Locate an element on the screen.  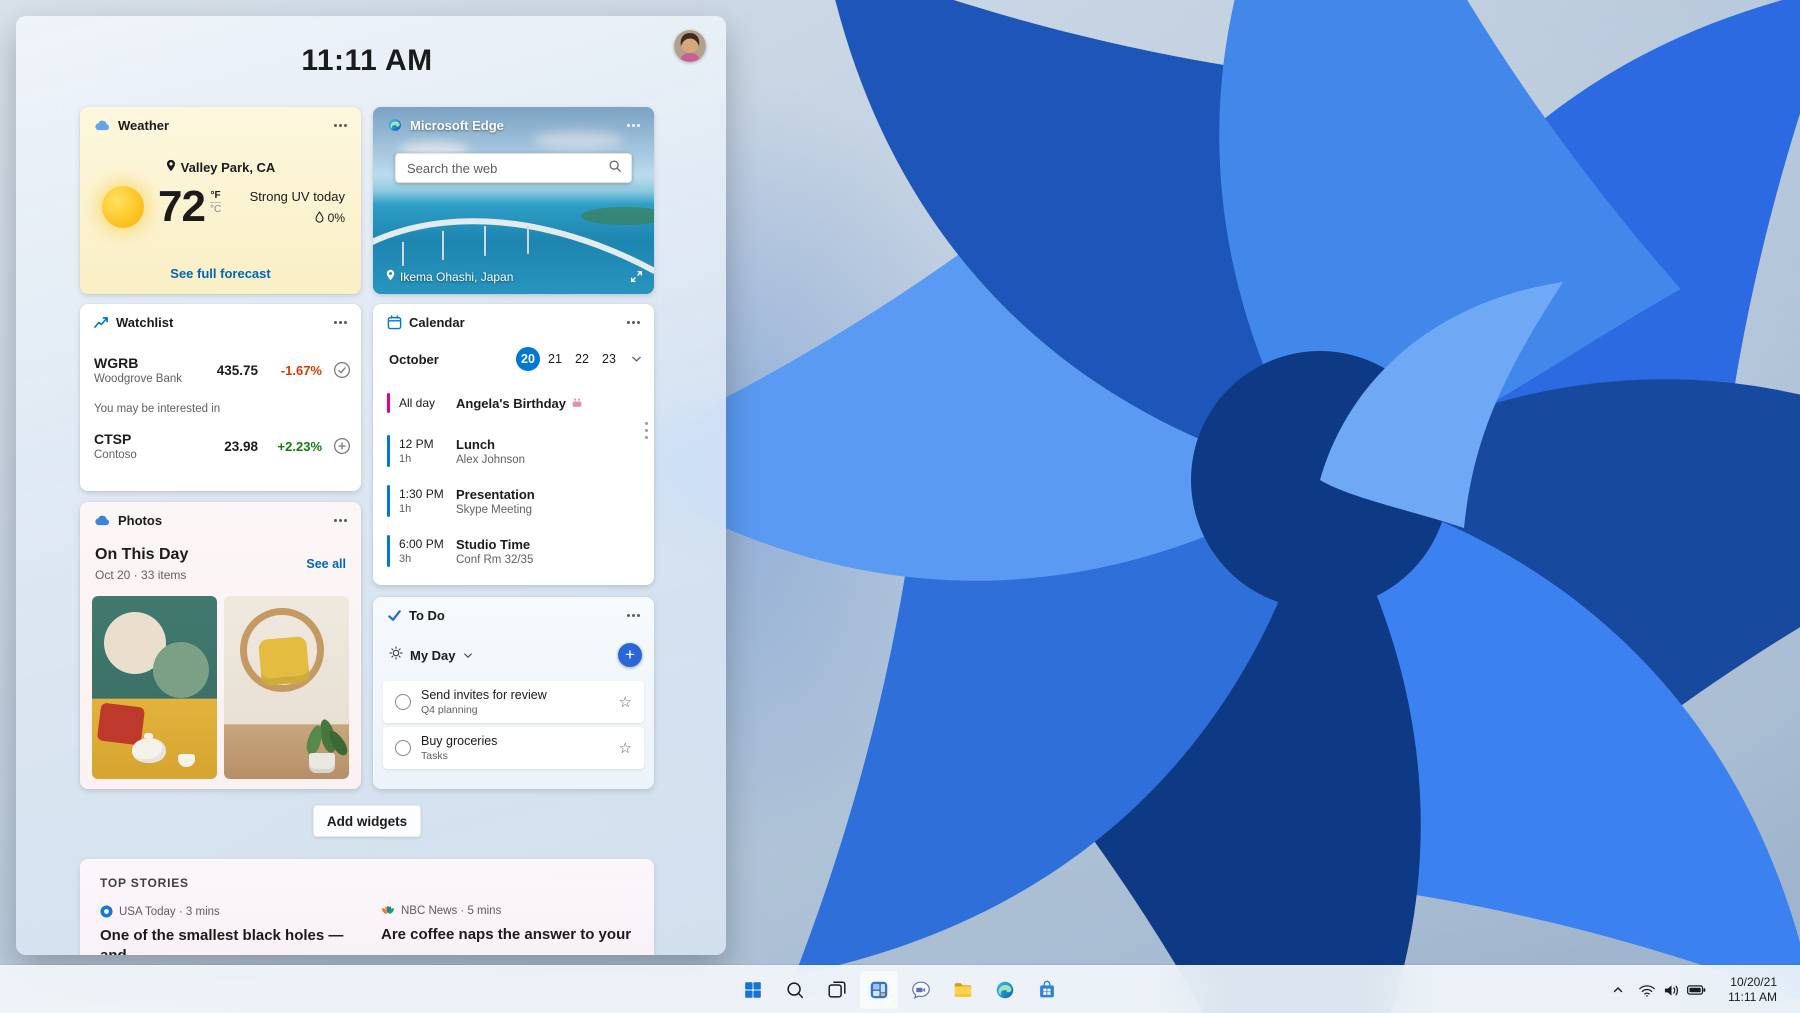
user-avatar is located at coordinates (690, 46).